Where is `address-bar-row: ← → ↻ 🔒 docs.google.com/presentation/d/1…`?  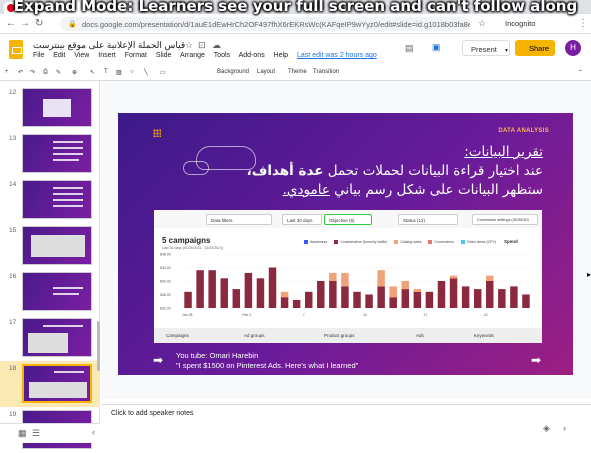
address-bar-row: ← → ↻ 🔒 docs.google.com/presentation/d/1… is located at coordinates (295, 24).